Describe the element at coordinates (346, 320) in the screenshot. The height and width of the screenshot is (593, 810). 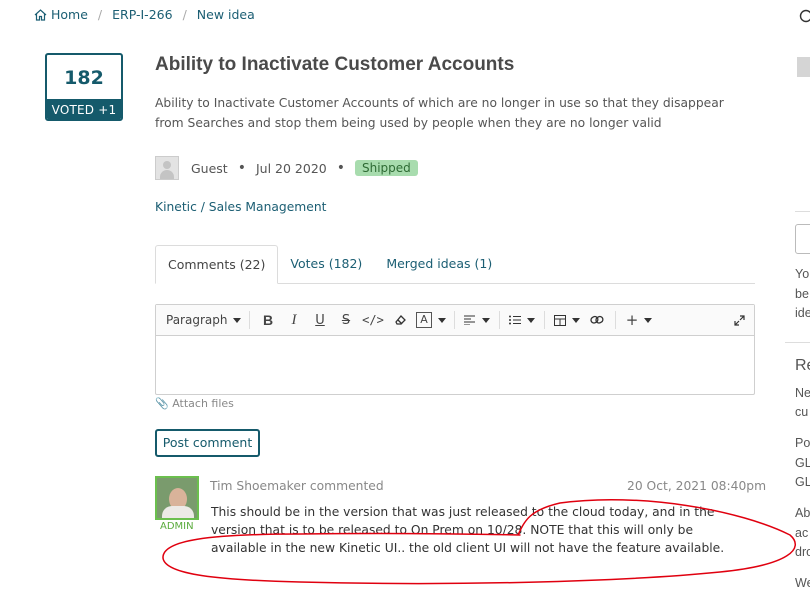
I see `strikethrough-icon: S` at that location.